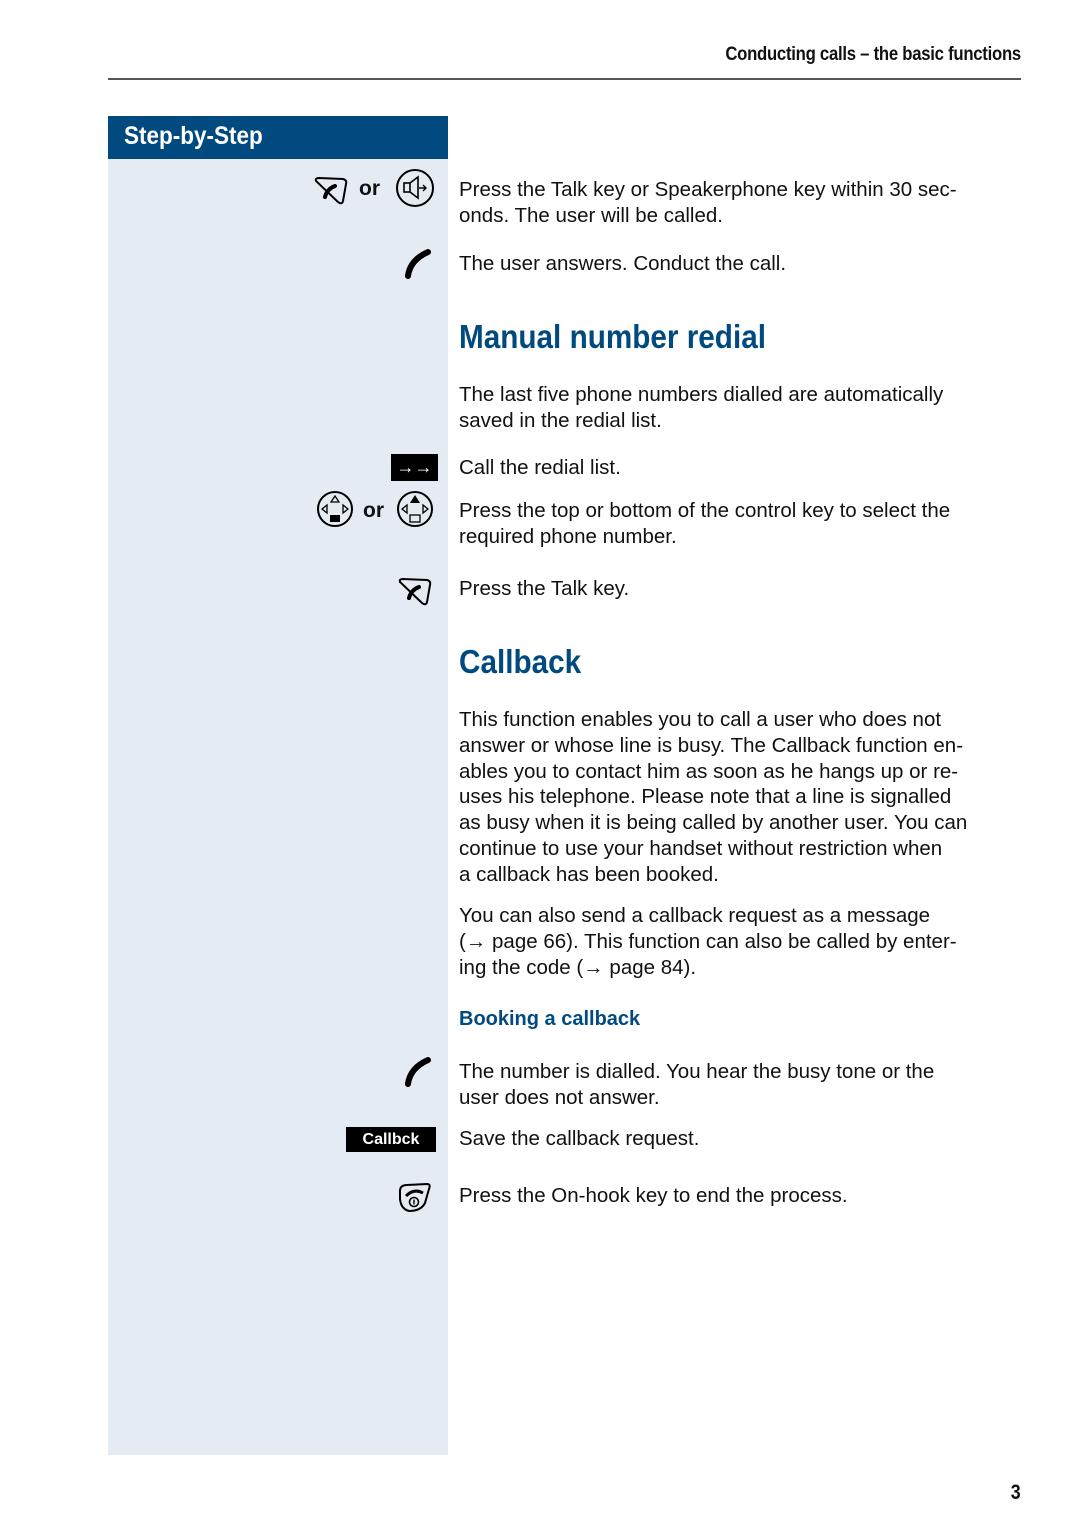 This screenshot has height=1529, width=1080. I want to click on section-heading-manual-redial: Manual number redial, so click(612, 336).